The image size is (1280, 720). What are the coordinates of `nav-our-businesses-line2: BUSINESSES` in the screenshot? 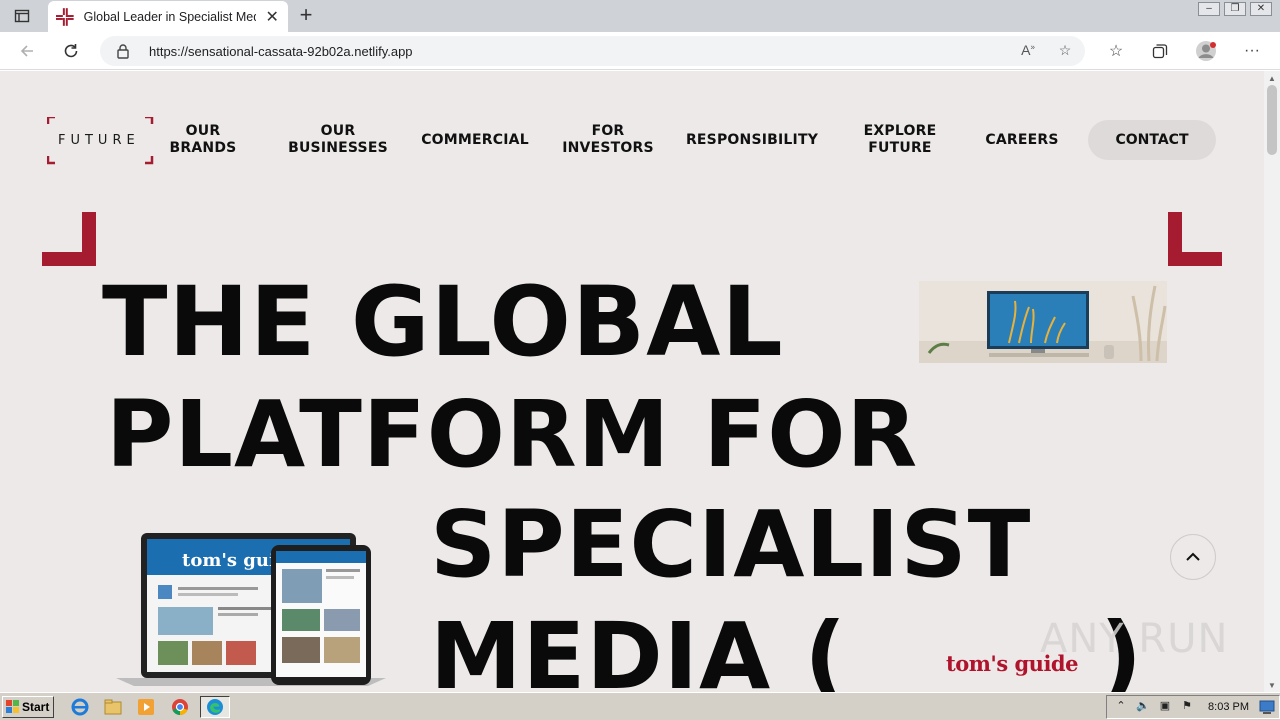 It's located at (338, 148).